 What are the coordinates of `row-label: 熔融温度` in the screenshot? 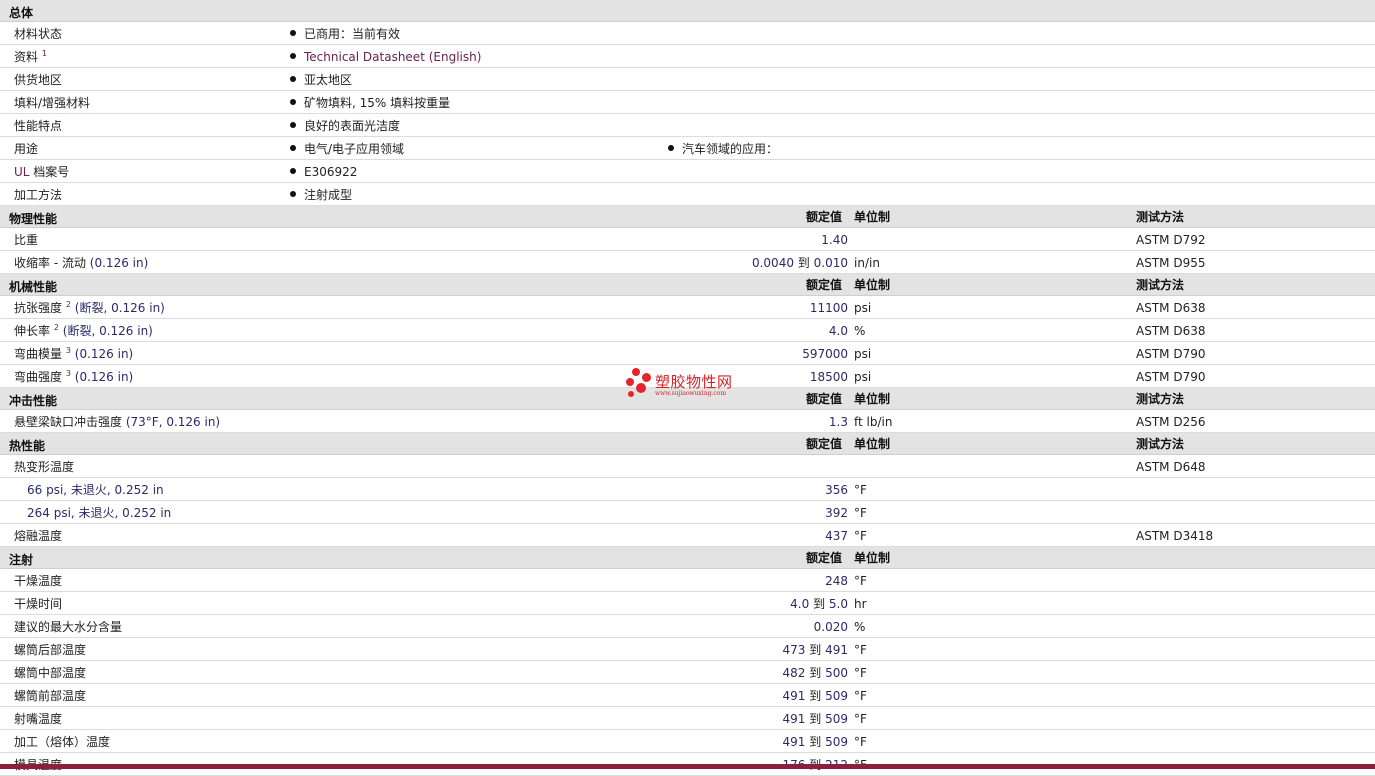 It's located at (38, 536).